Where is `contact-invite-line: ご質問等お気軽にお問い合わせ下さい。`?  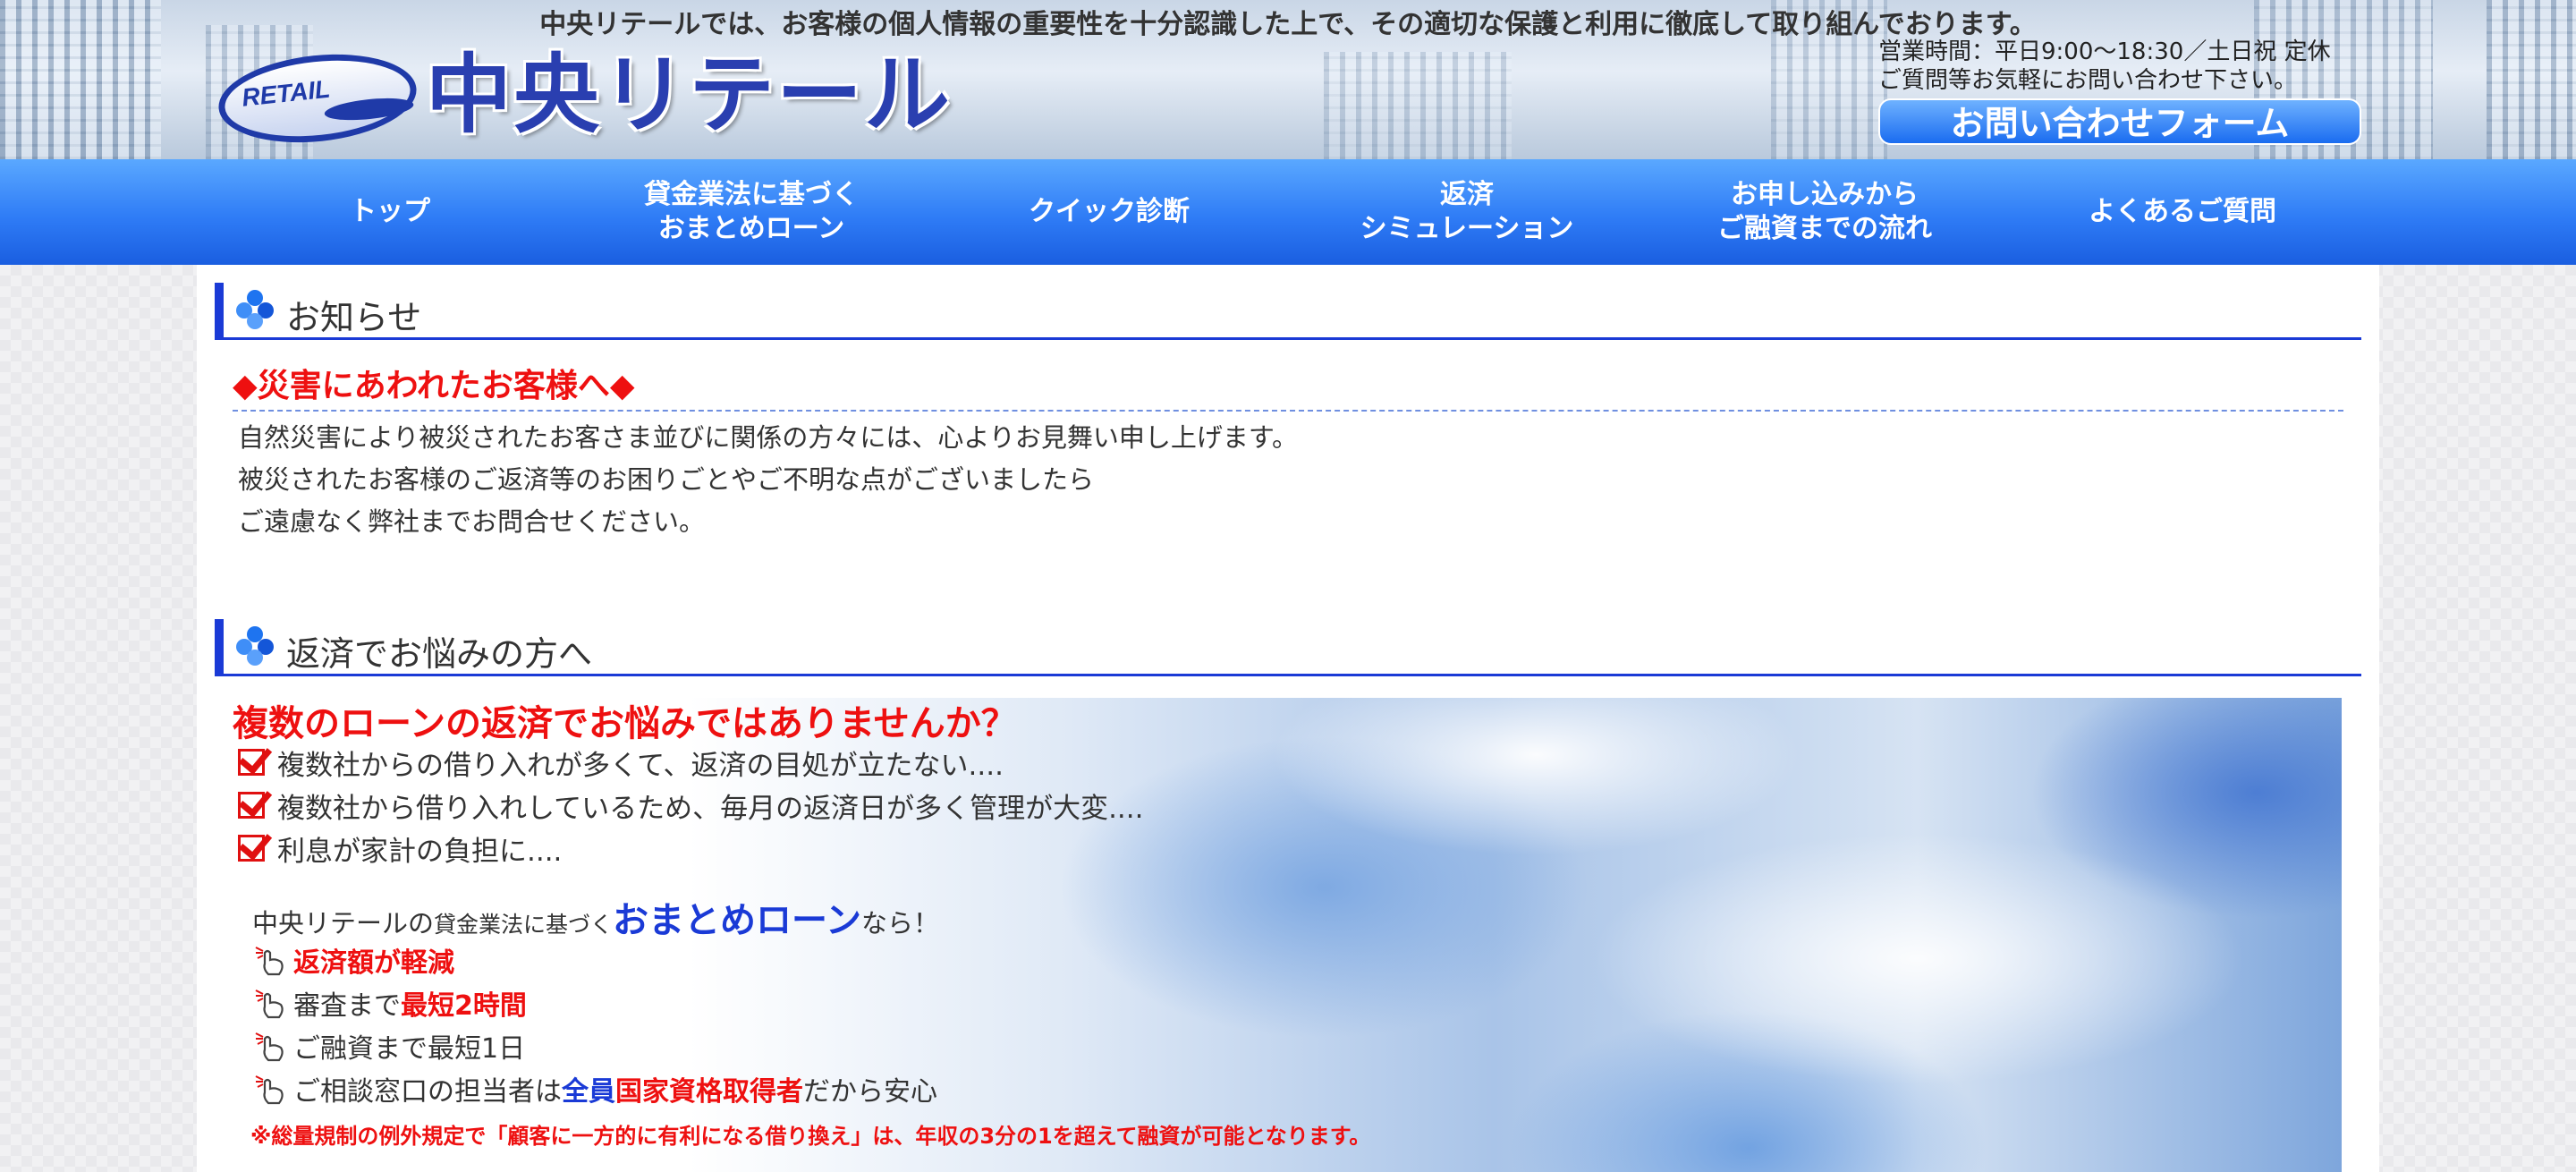 contact-invite-line: ご質問等お気軽にお問い合わせ下さい。 is located at coordinates (2088, 81).